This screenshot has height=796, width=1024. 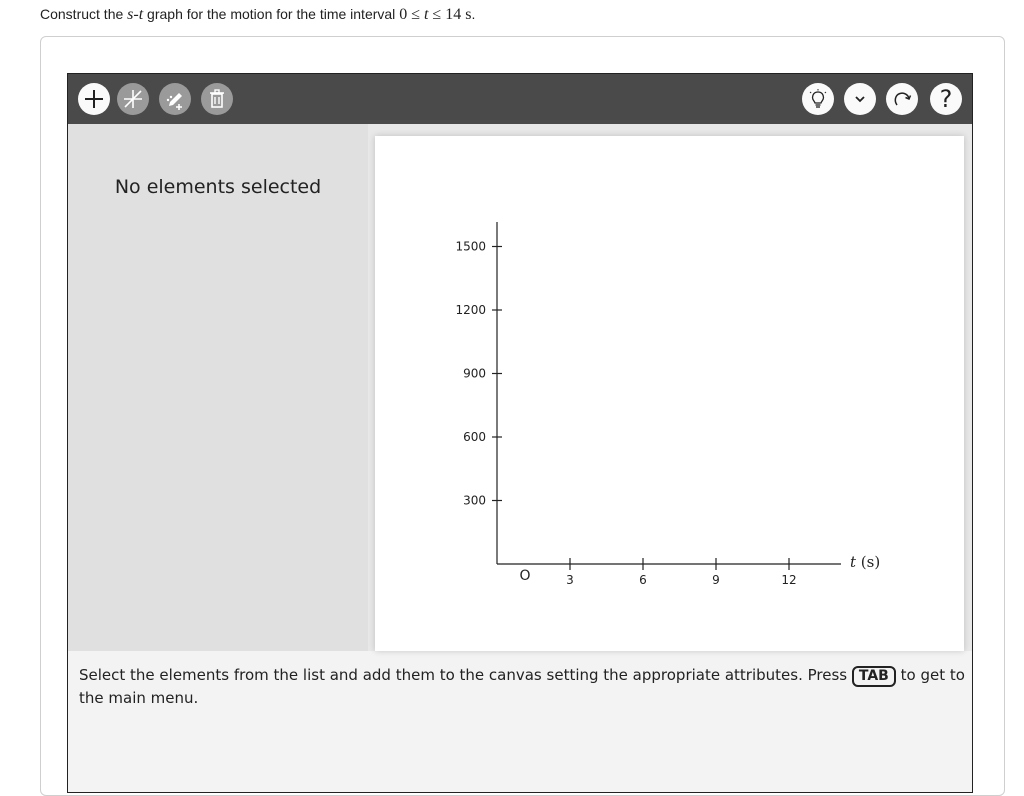 I want to click on edit-button, so click(x=175, y=99).